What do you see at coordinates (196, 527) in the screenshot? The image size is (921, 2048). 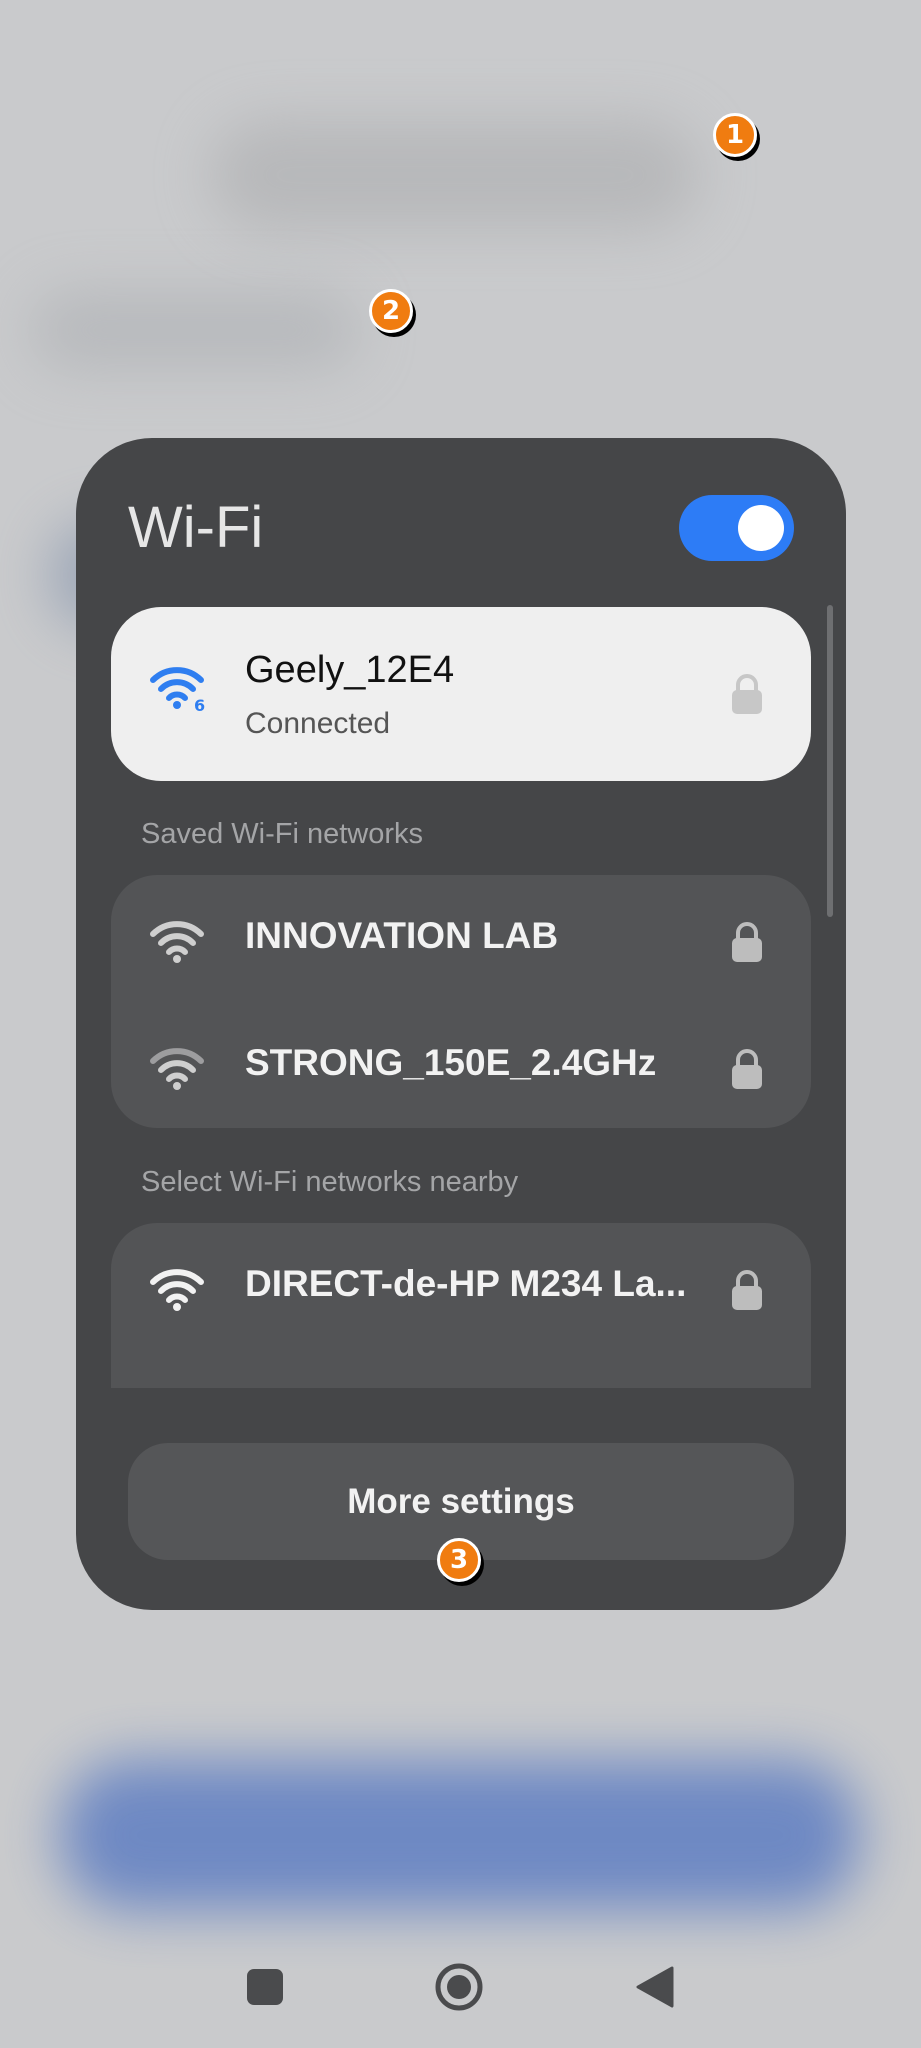 I see `panel-title: Wi-Fi` at bounding box center [196, 527].